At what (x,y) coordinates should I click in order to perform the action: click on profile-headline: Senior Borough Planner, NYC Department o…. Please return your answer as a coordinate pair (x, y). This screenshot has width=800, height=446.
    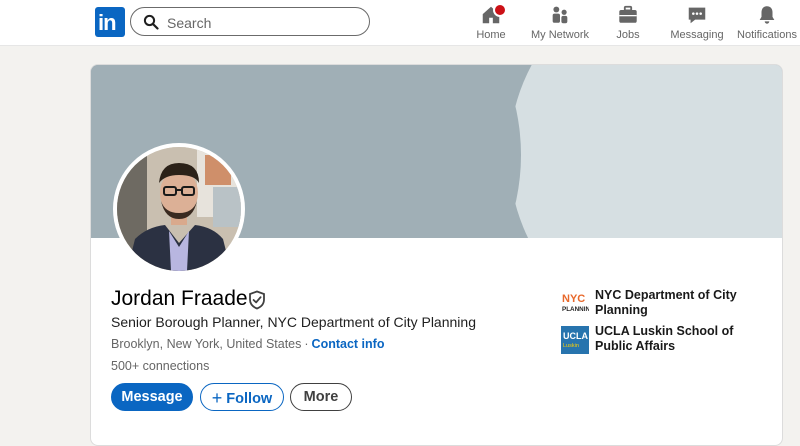
    Looking at the image, I should click on (293, 322).